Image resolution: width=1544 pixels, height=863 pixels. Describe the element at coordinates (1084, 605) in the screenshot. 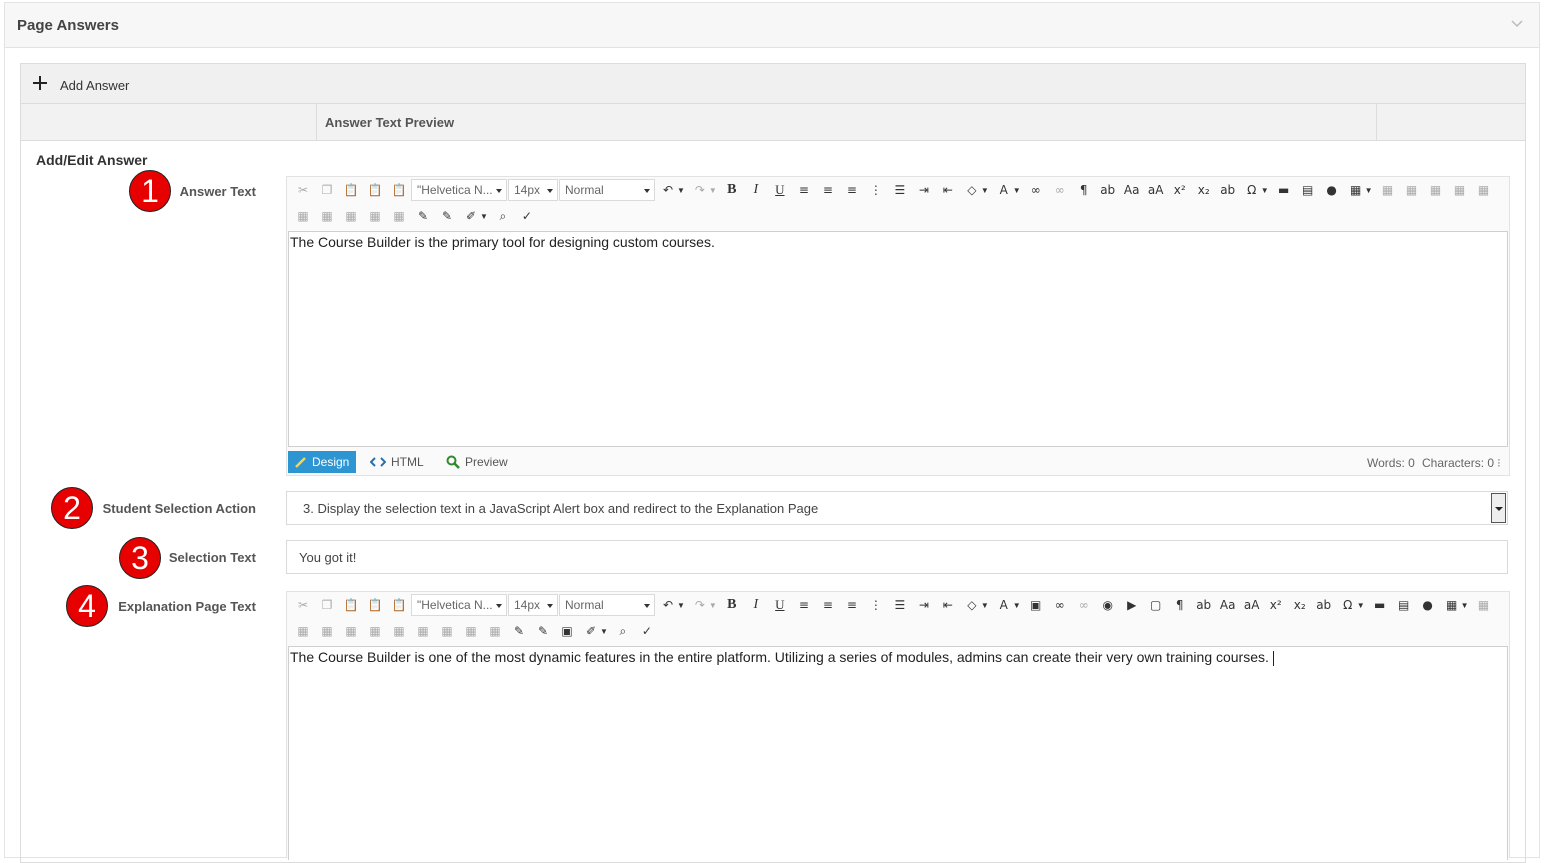

I see `unlink-icon: ∞` at that location.